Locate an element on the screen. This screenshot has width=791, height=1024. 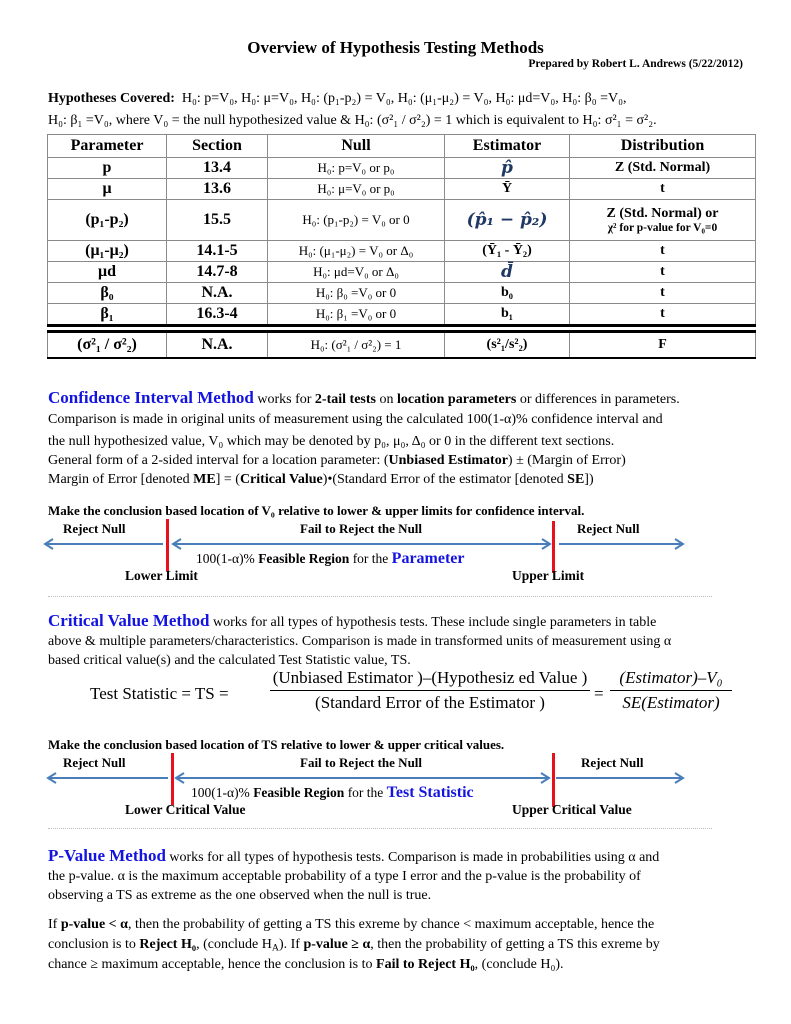
ci-text: on is located at coordinates (386, 399).